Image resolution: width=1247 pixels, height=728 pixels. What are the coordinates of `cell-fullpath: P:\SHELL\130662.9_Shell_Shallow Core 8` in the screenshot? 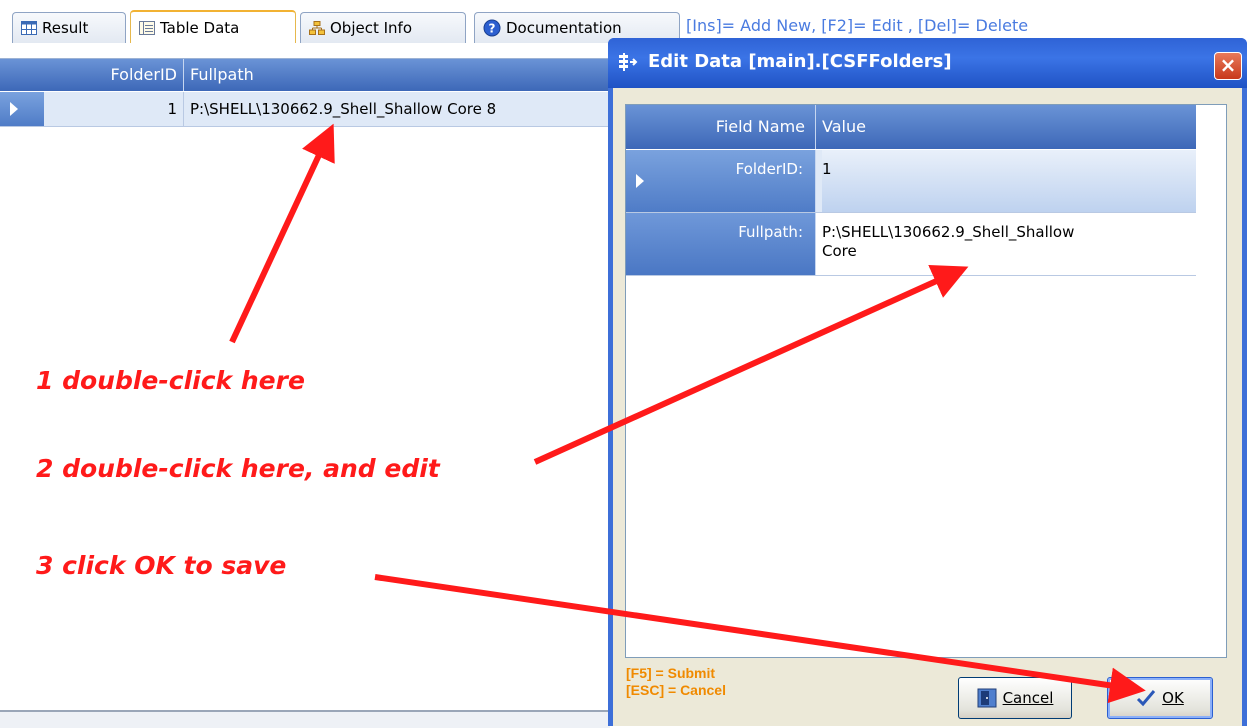 It's located at (400, 109).